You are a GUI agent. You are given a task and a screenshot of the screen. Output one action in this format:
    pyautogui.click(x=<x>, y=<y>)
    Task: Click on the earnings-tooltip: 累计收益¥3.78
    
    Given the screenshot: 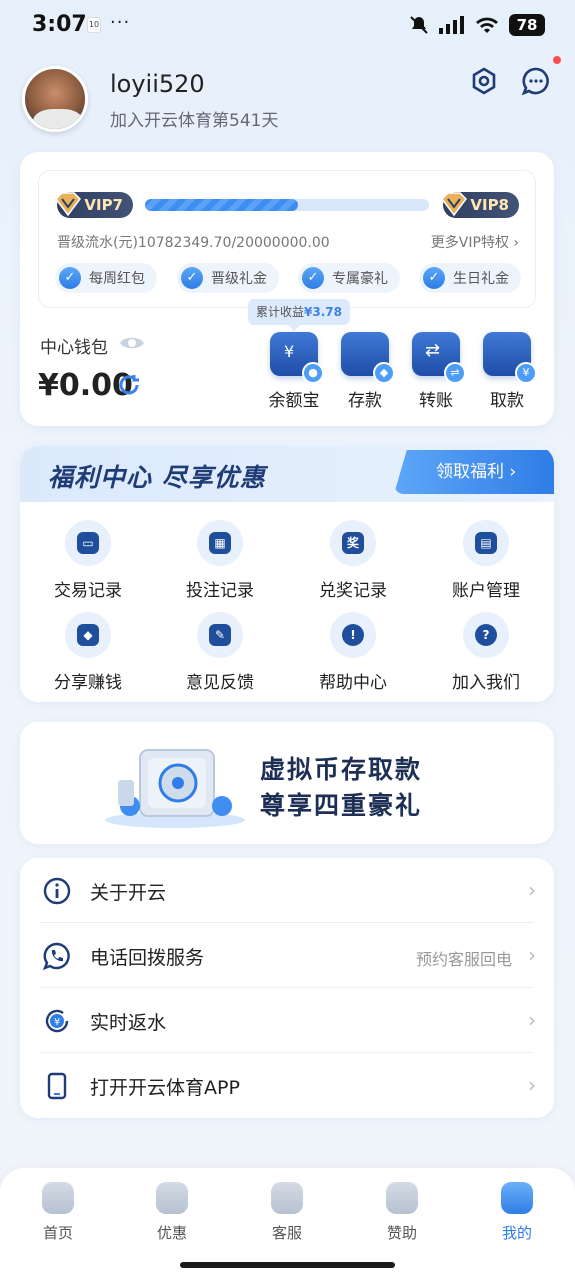 What is the action you would take?
    pyautogui.click(x=299, y=315)
    